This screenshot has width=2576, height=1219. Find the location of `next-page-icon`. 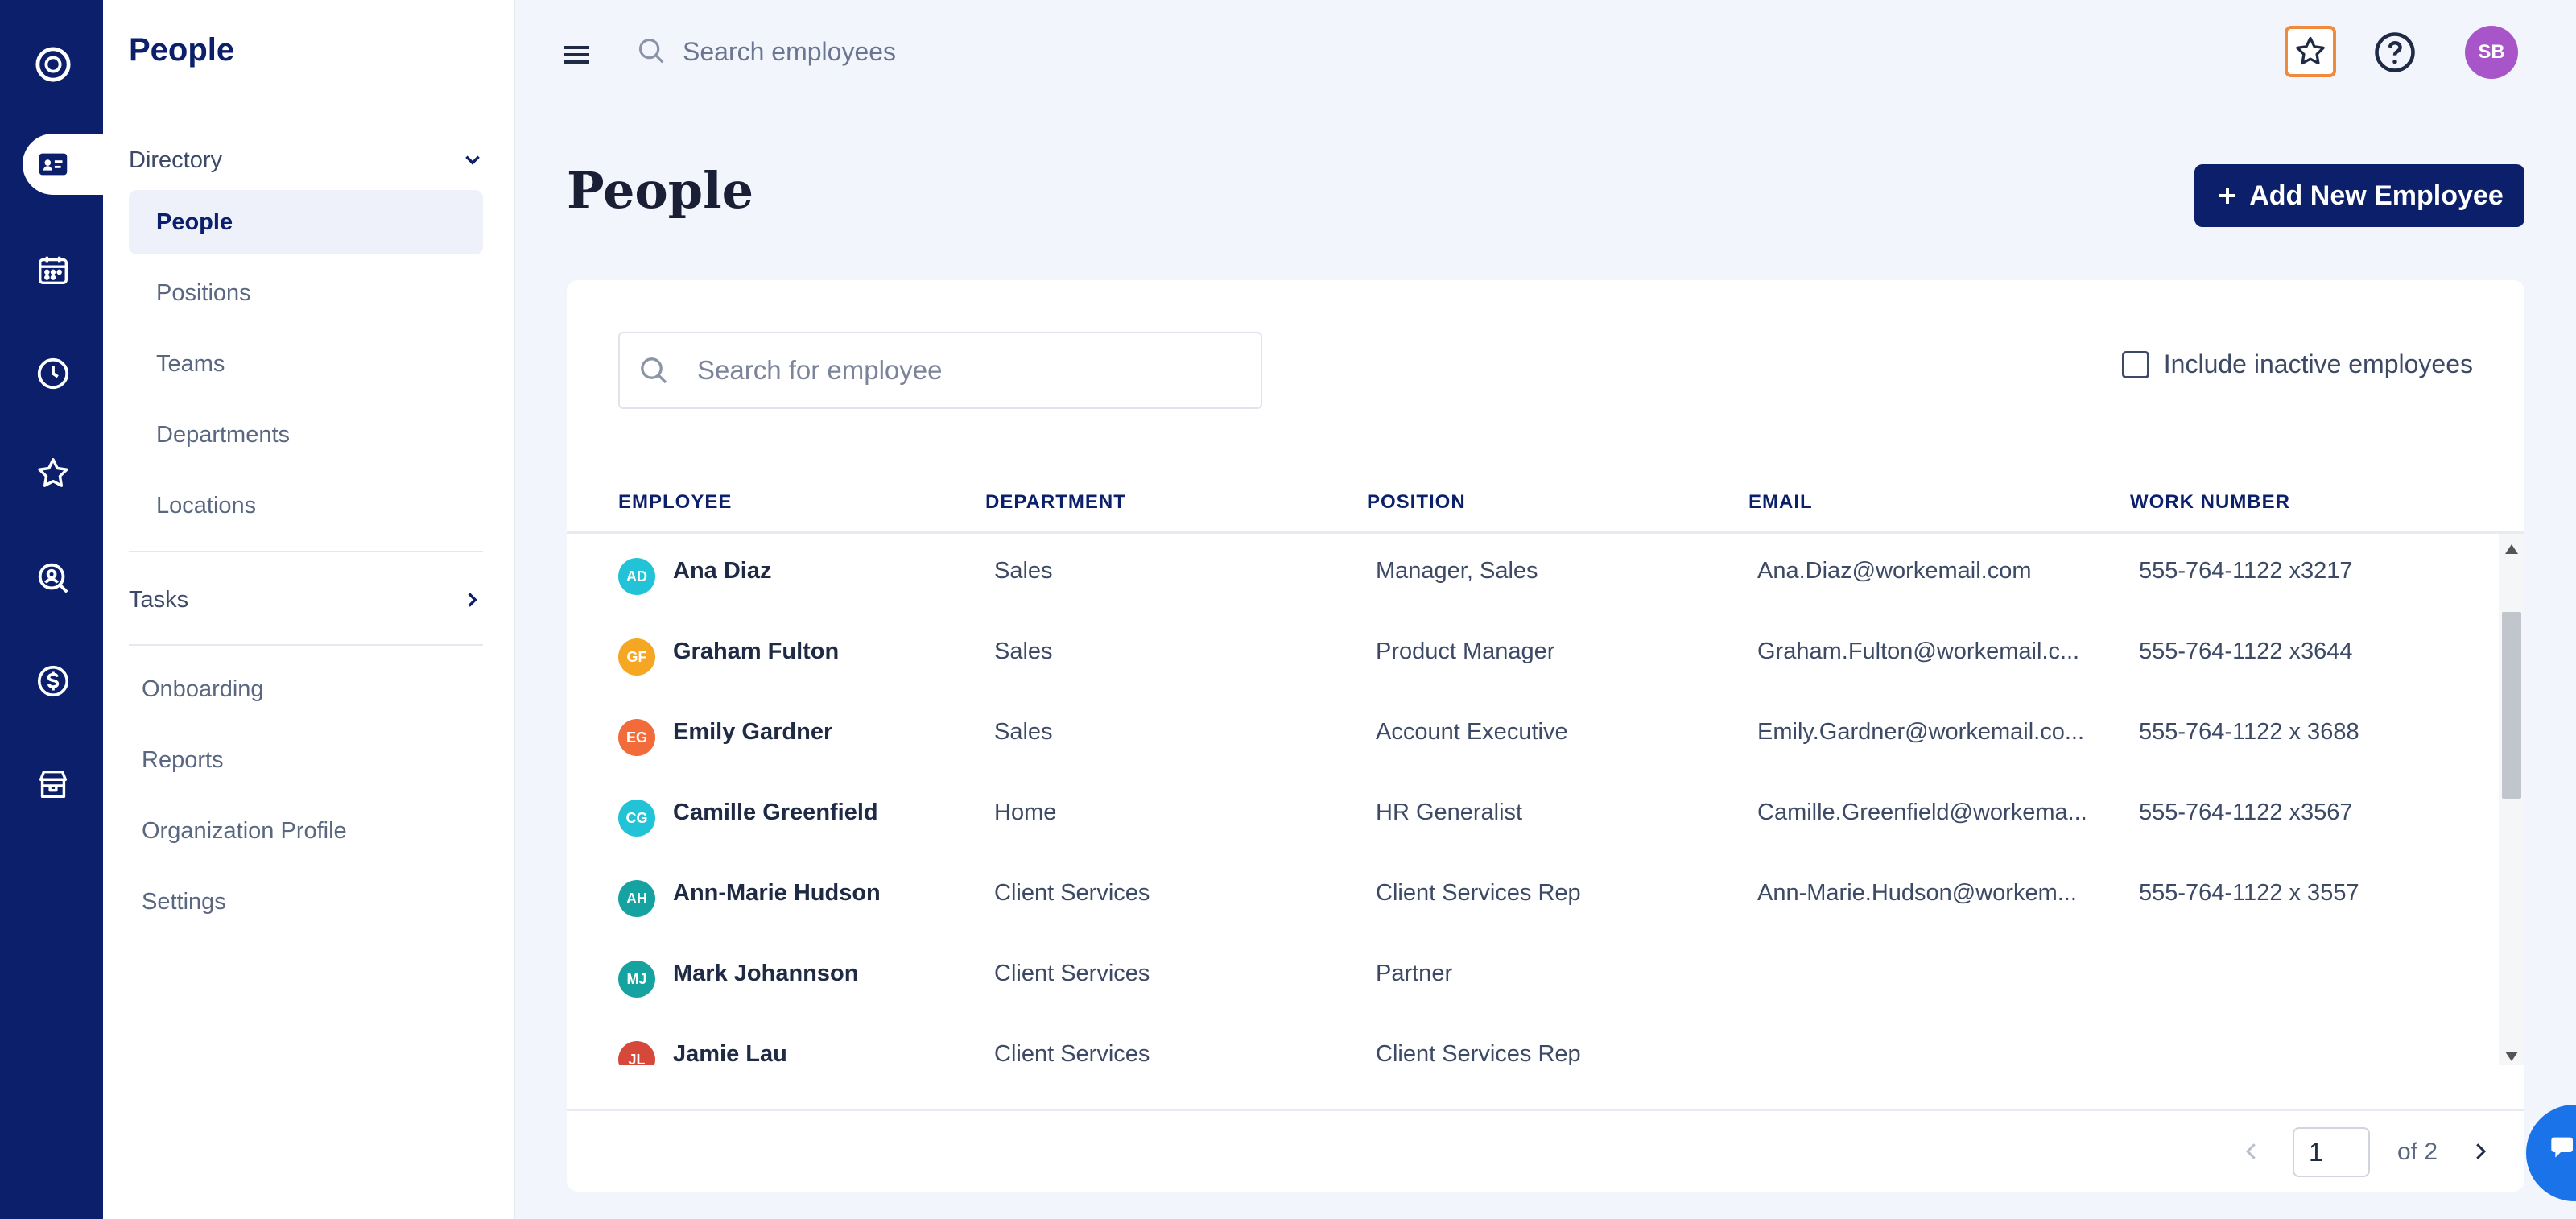

next-page-icon is located at coordinates (2480, 1151).